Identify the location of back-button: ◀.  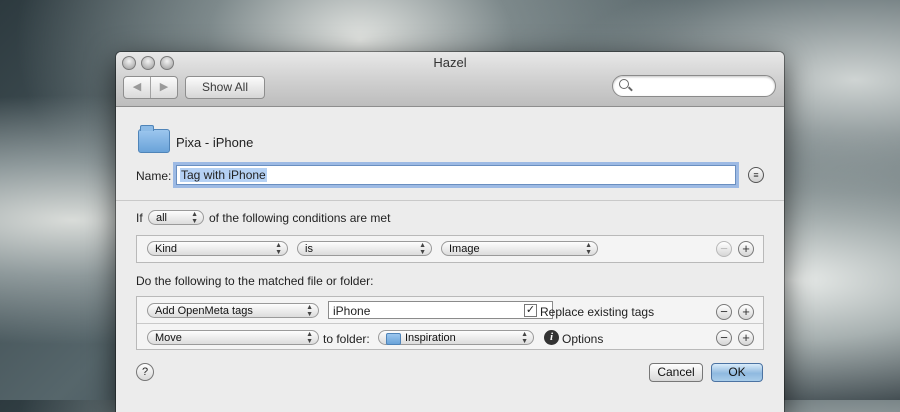
(137, 87).